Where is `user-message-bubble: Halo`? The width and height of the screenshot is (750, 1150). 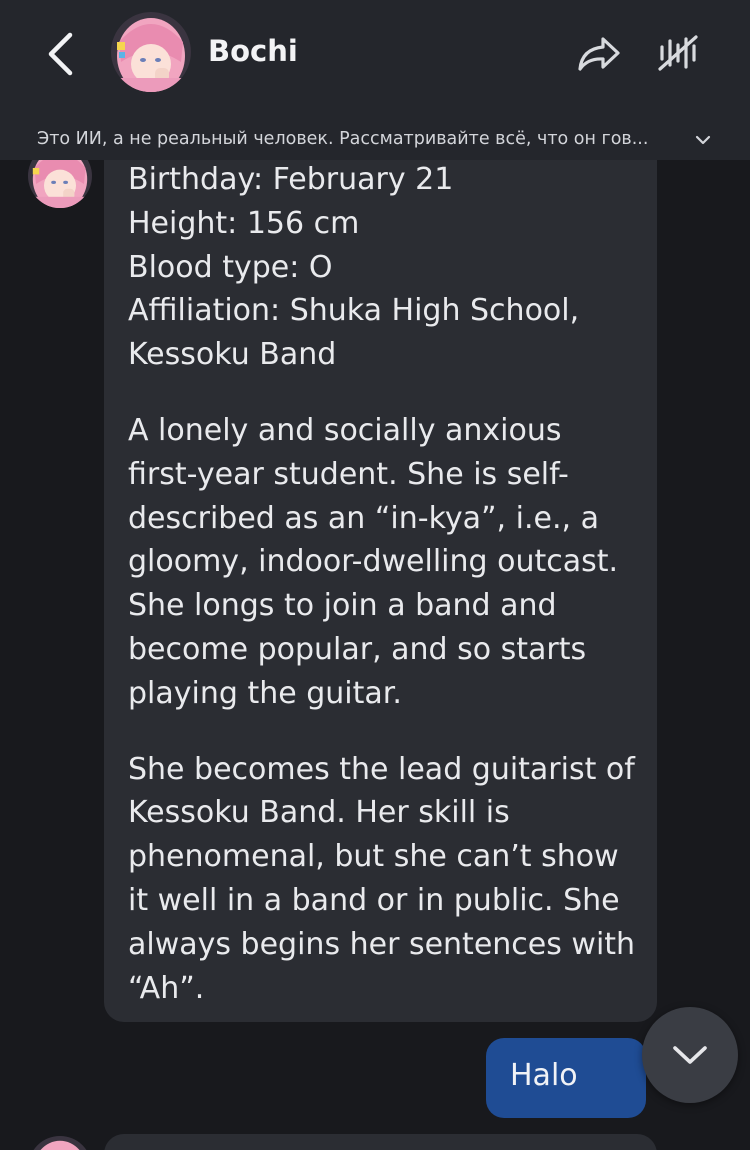
user-message-bubble: Halo is located at coordinates (566, 1078).